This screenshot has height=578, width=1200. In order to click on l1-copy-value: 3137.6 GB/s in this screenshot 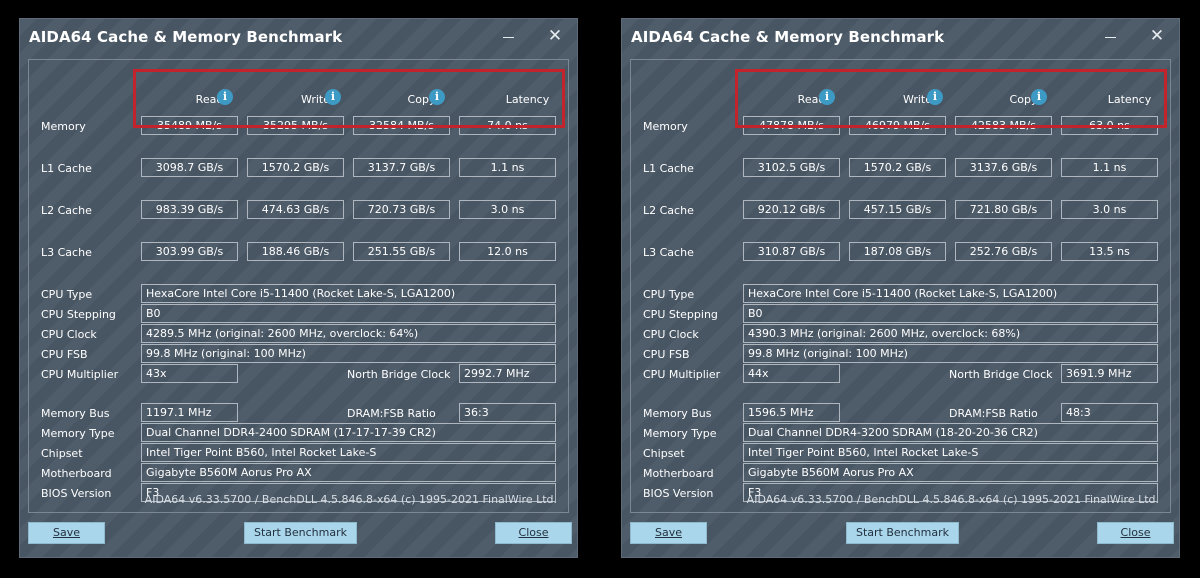, I will do `click(1003, 167)`.